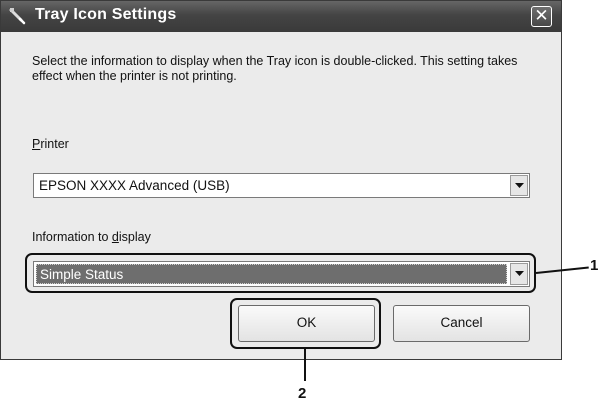  I want to click on info-display-label: Information to display, so click(91, 237).